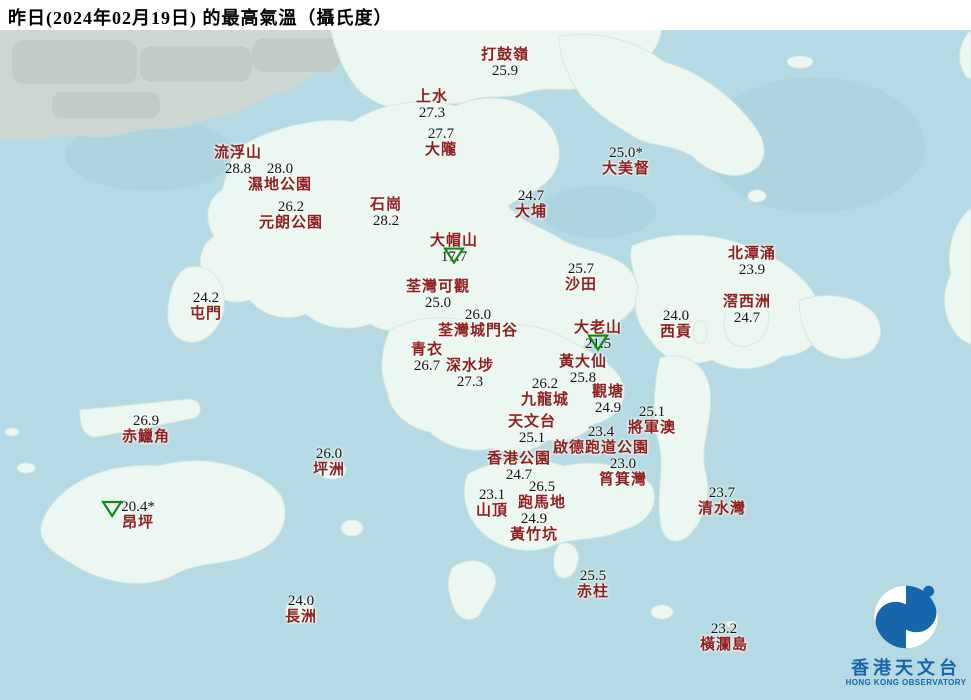 Image resolution: width=971 pixels, height=700 pixels. What do you see at coordinates (676, 332) in the screenshot?
I see `station-name: 西貢` at bounding box center [676, 332].